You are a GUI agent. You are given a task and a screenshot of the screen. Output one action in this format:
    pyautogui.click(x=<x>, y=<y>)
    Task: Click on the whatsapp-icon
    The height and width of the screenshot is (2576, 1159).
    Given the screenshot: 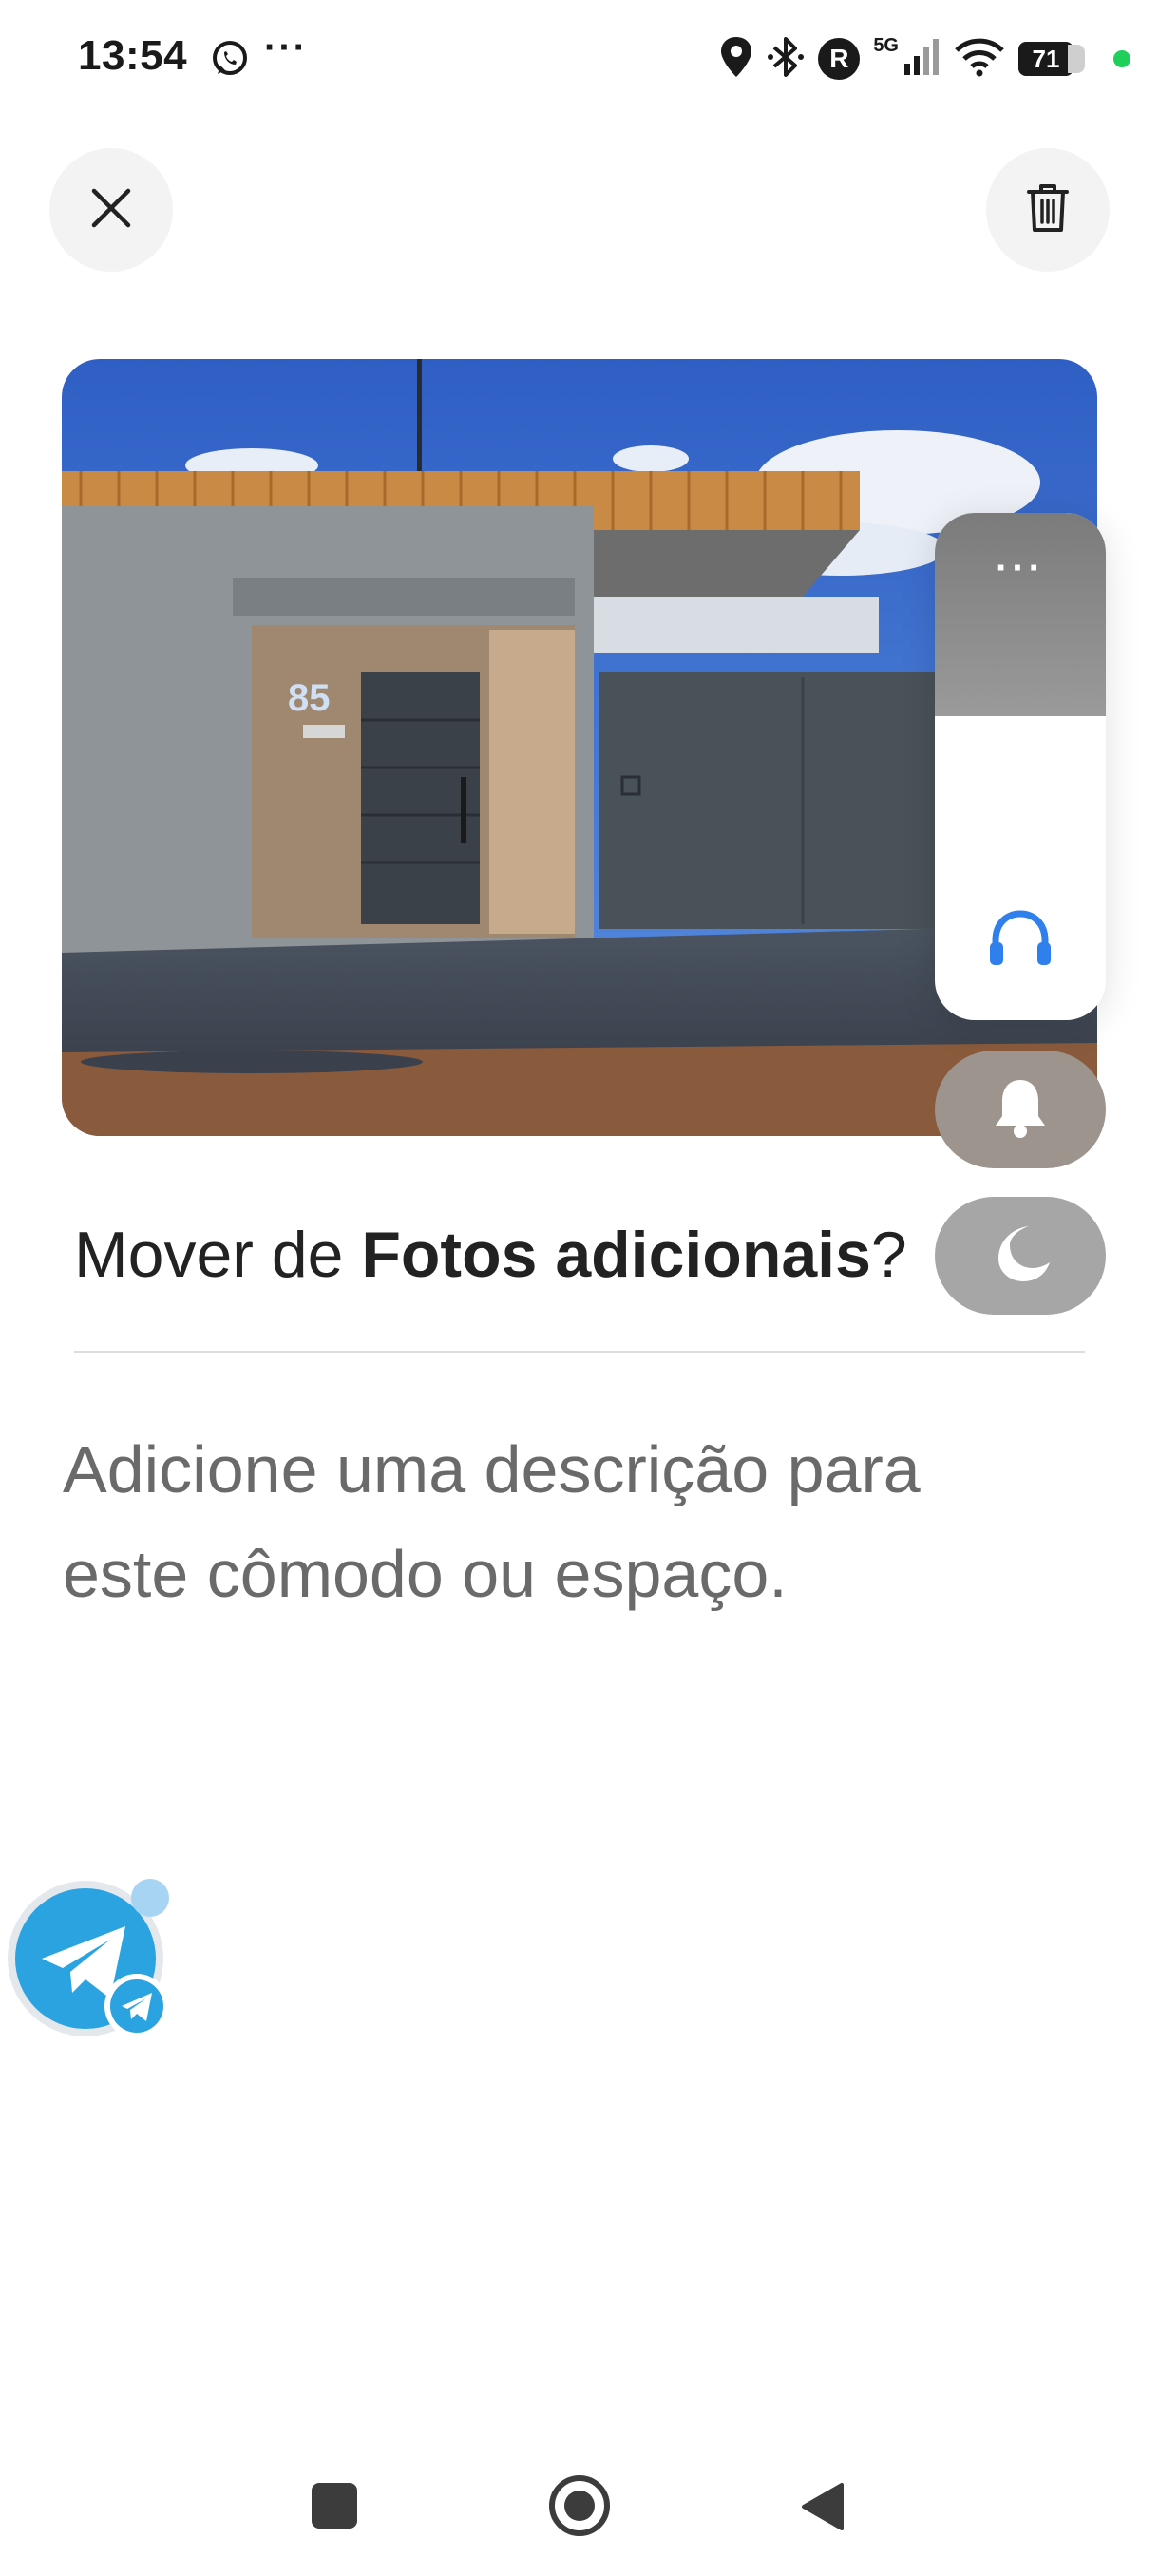 What is the action you would take?
    pyautogui.click(x=230, y=61)
    